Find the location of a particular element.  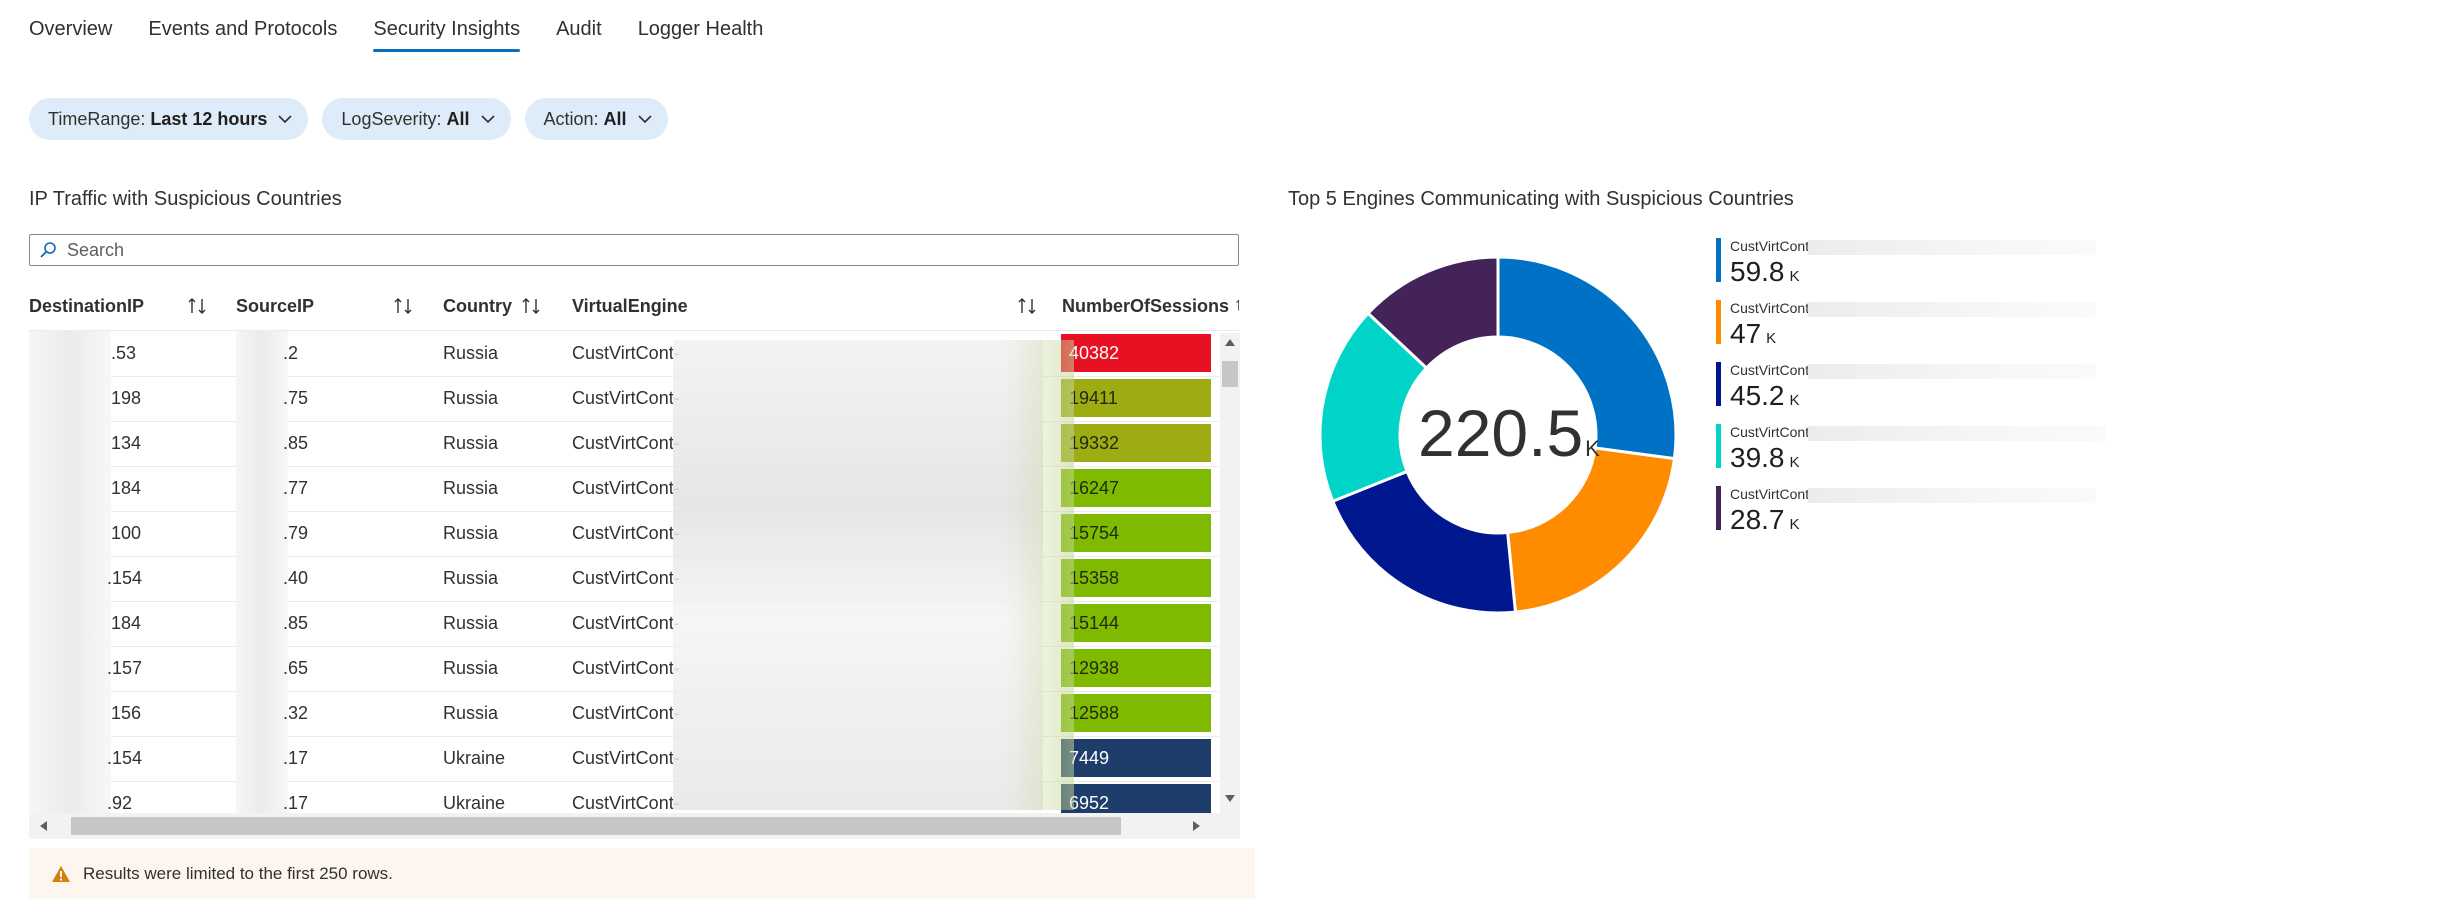

sessions-cell: 16247 is located at coordinates (1136, 488).